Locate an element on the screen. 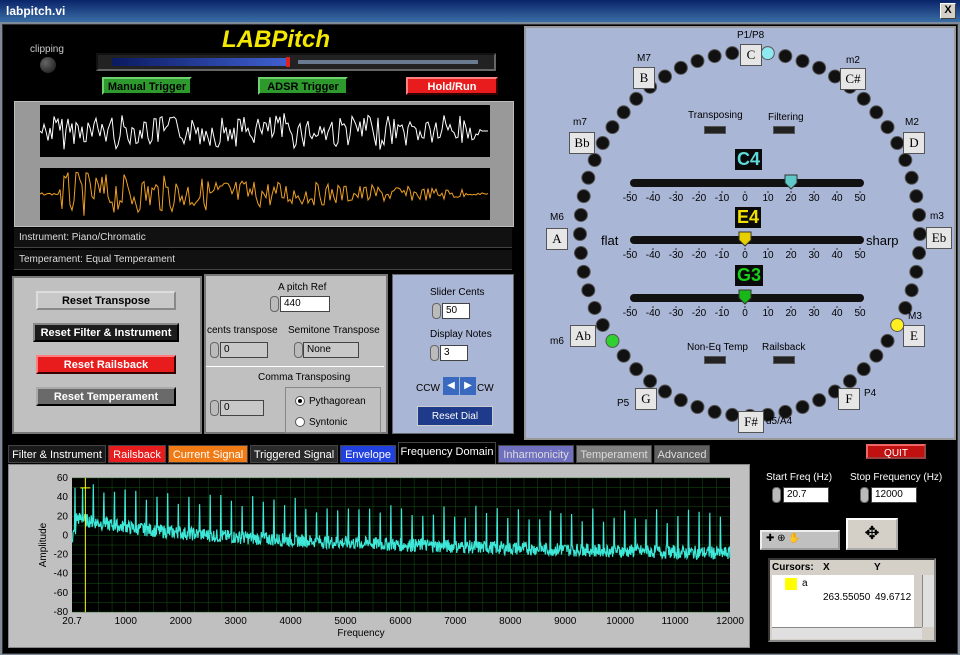  adsr-trigger-button: ADSR Trigger is located at coordinates (303, 86).